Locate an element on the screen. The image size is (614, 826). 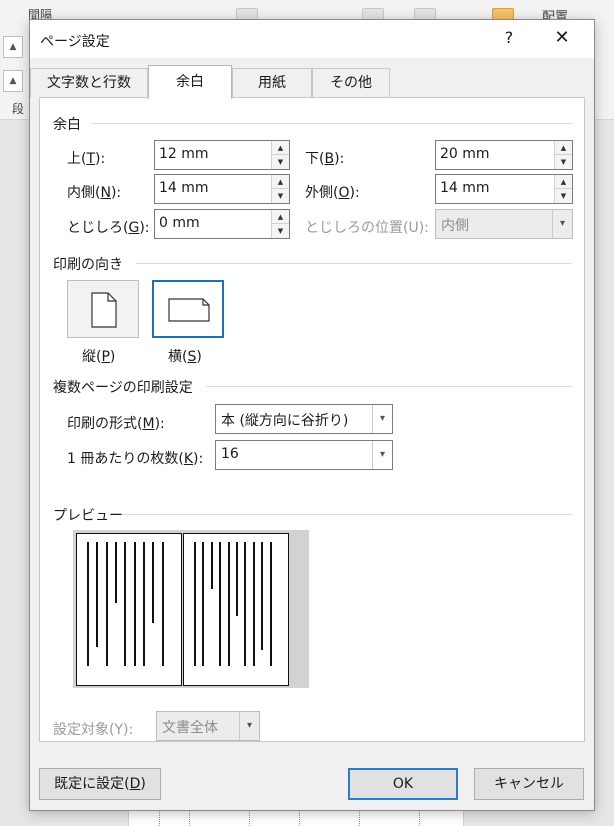
inside-margin-value: 14 mm is located at coordinates (184, 188).